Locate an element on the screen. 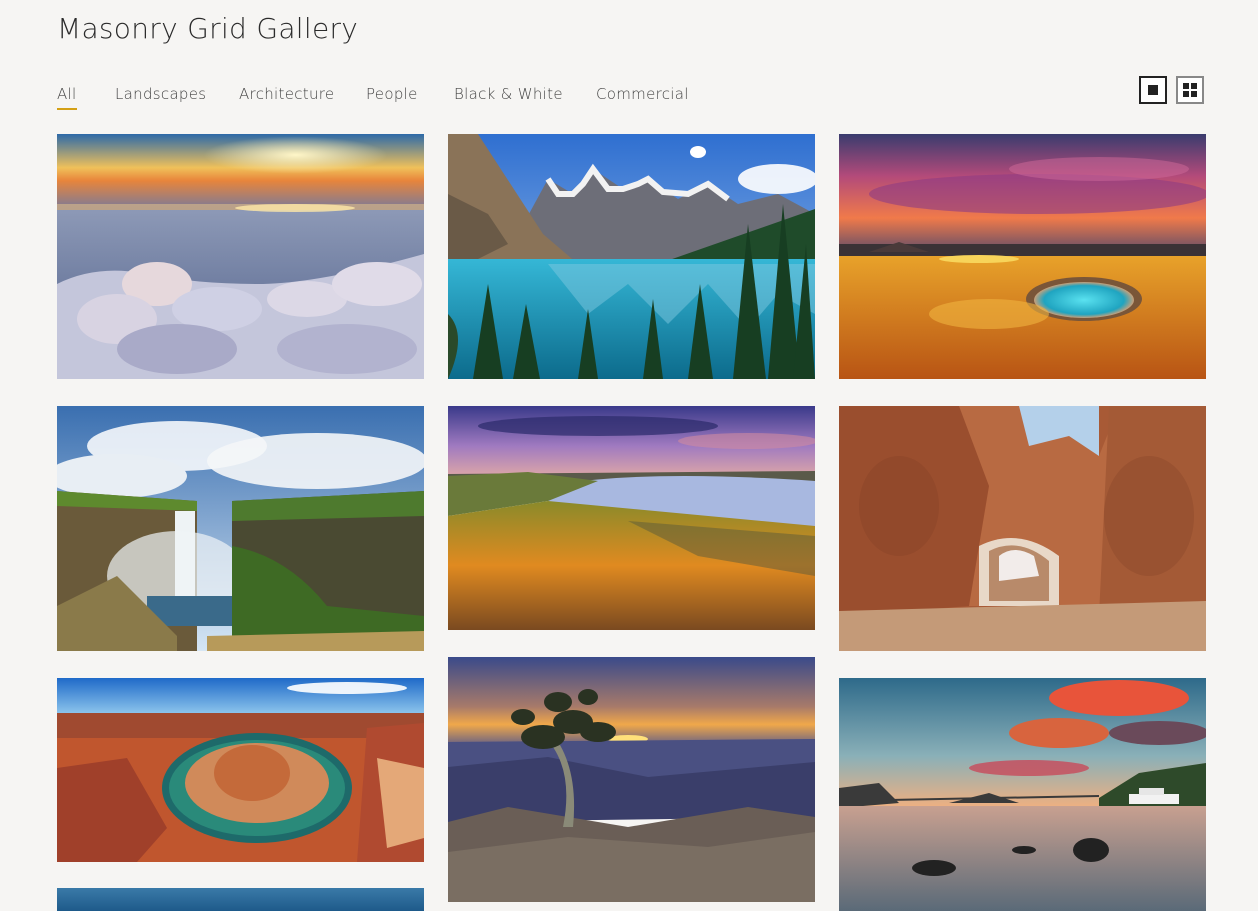  grid-view-icon is located at coordinates (1190, 90).